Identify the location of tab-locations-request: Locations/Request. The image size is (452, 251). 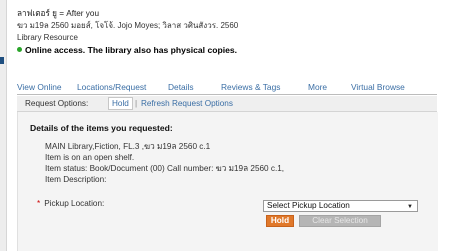
(111, 87).